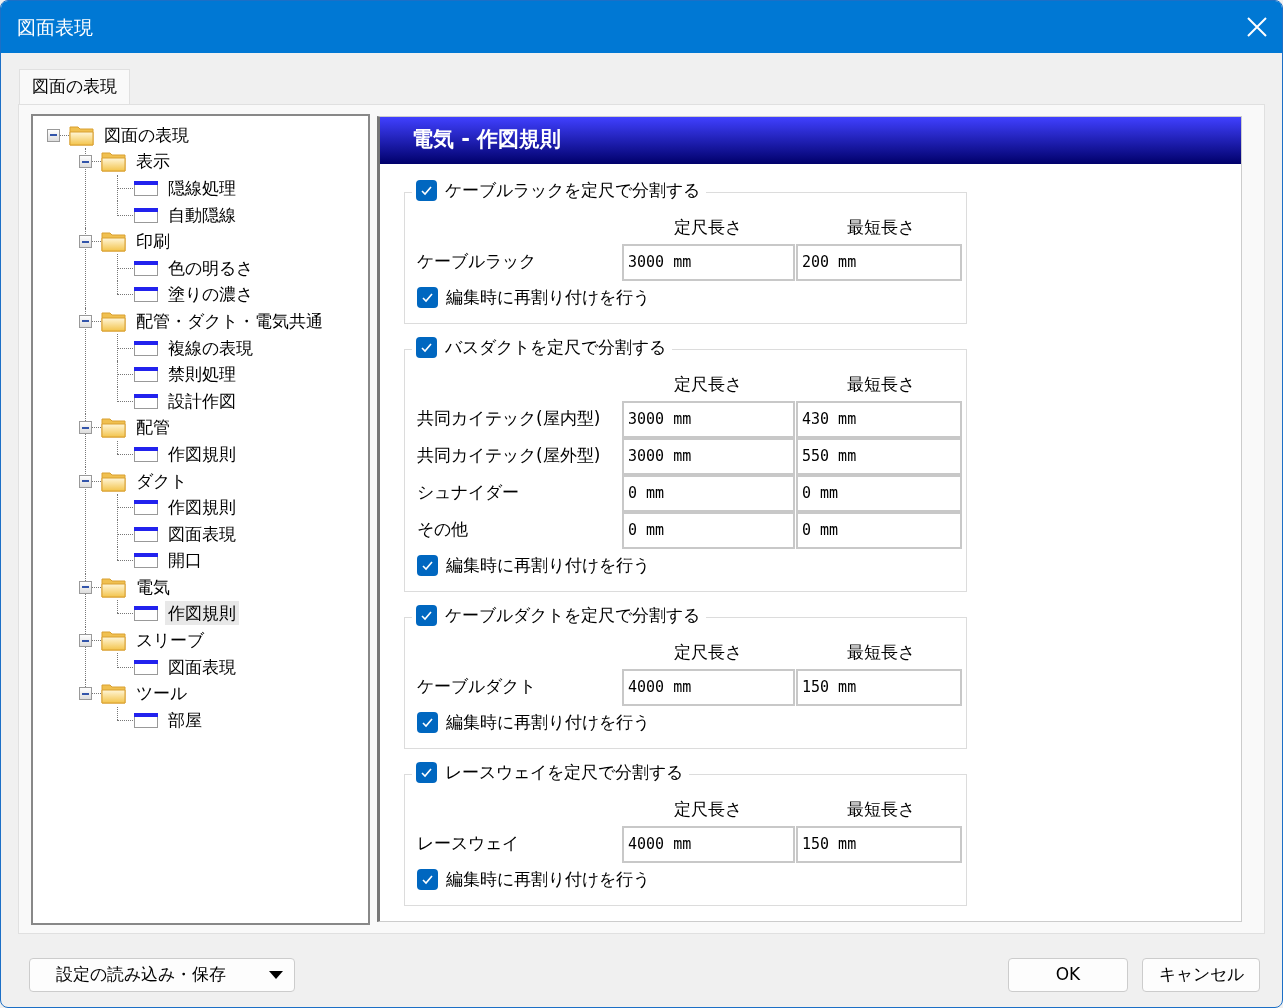 Image resolution: width=1283 pixels, height=1008 pixels. What do you see at coordinates (879, 456) in the screenshot?
I see `input-field: 550 mm` at bounding box center [879, 456].